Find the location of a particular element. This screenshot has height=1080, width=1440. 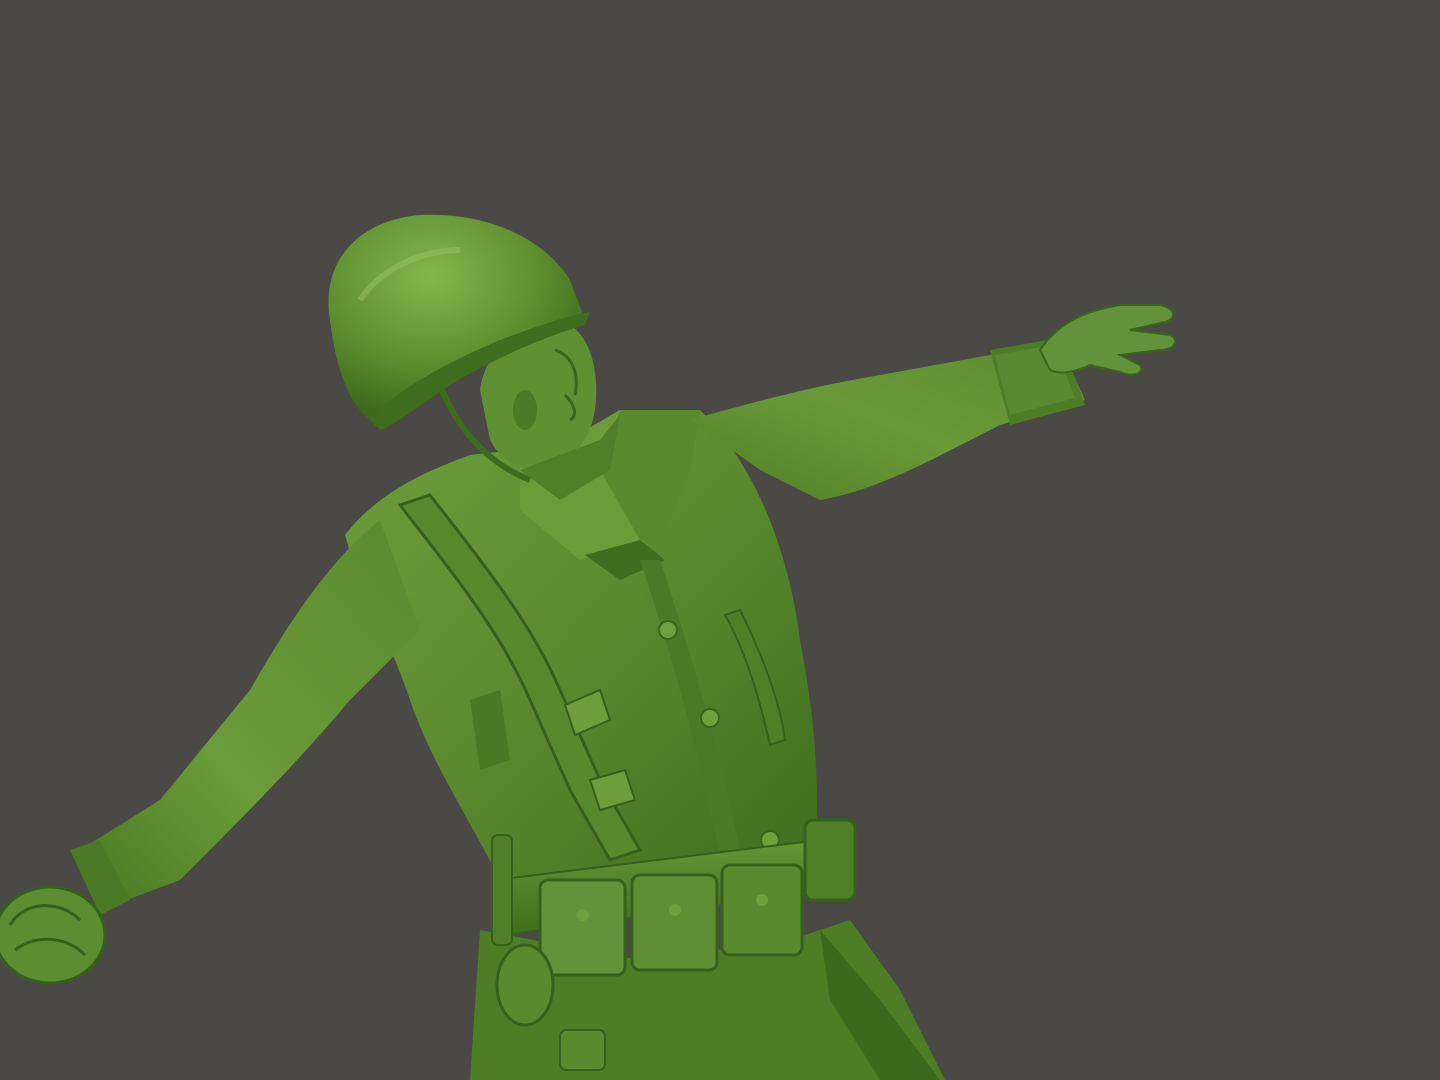

raised-arm is located at coordinates (887, 419).